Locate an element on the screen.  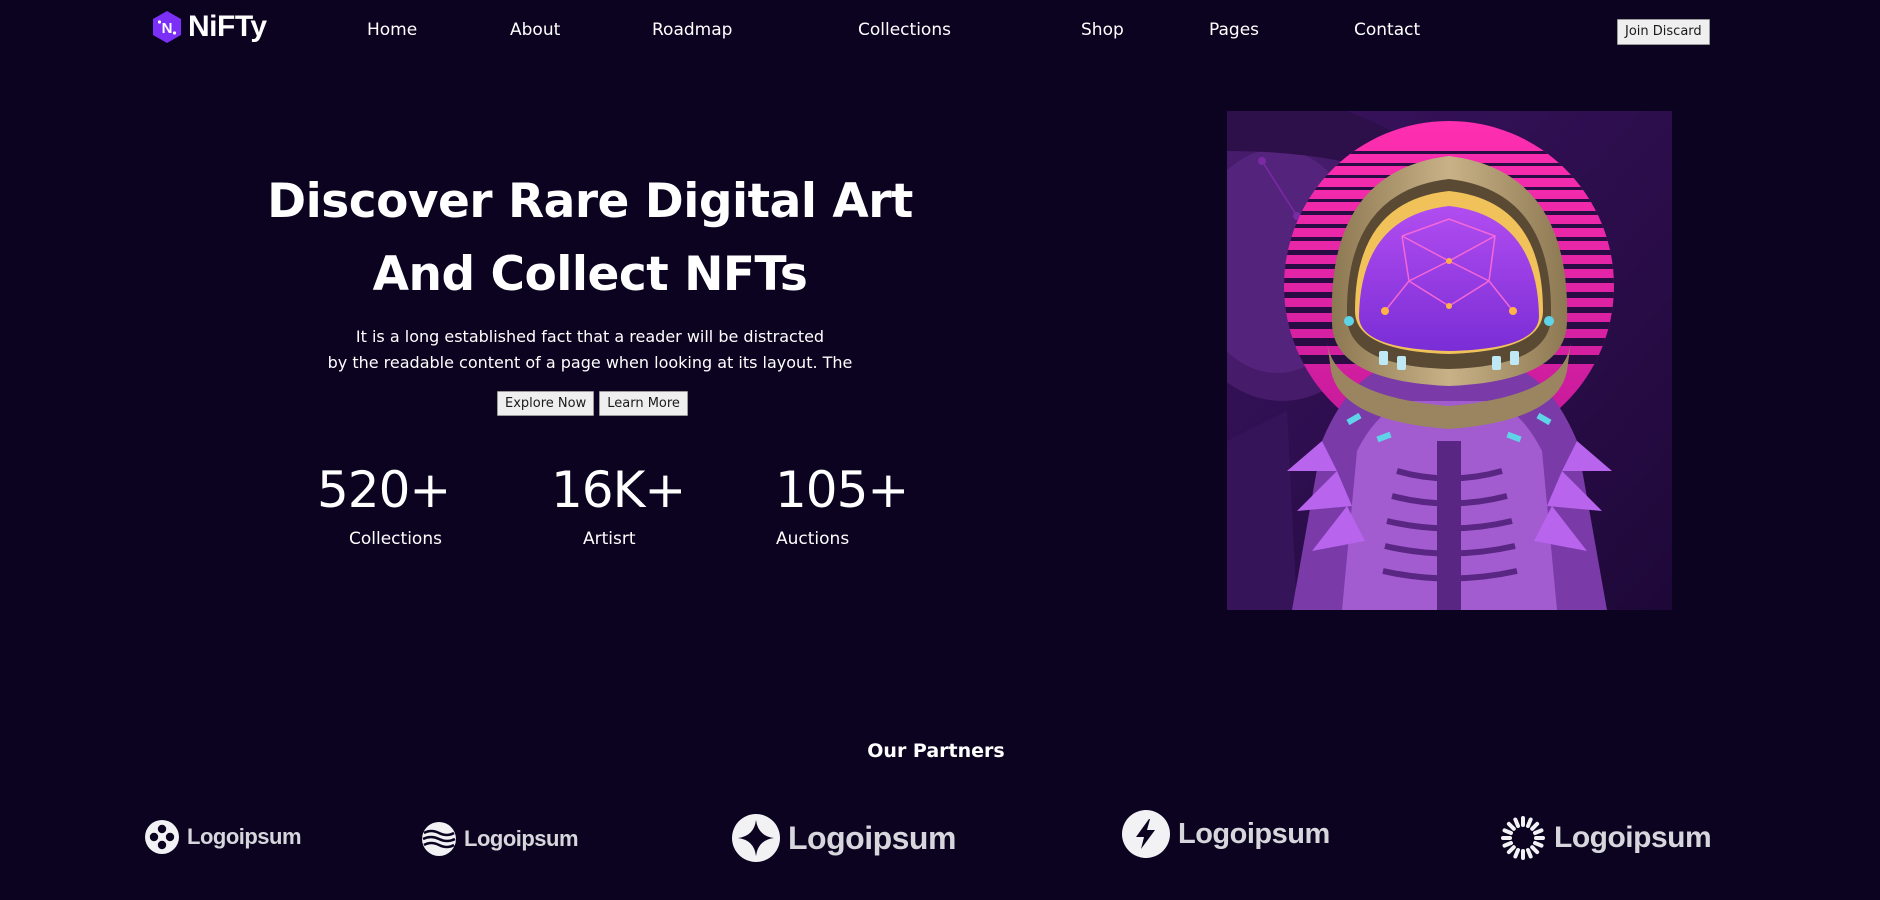
stat-value: 105+ is located at coordinates (842, 490).